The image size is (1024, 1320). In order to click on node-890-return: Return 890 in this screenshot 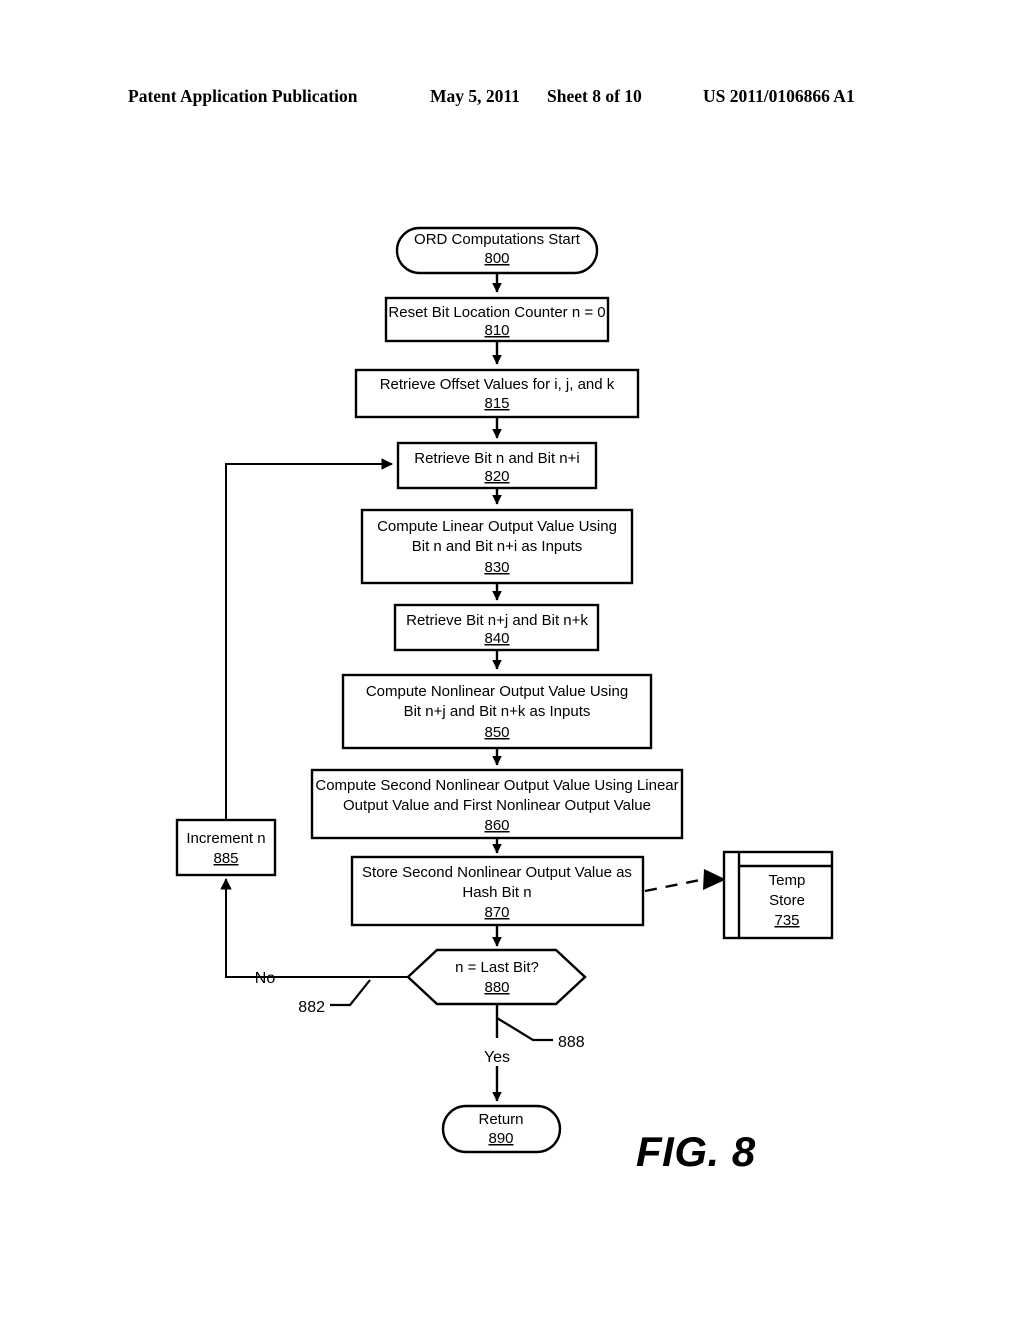, I will do `click(501, 1129)`.